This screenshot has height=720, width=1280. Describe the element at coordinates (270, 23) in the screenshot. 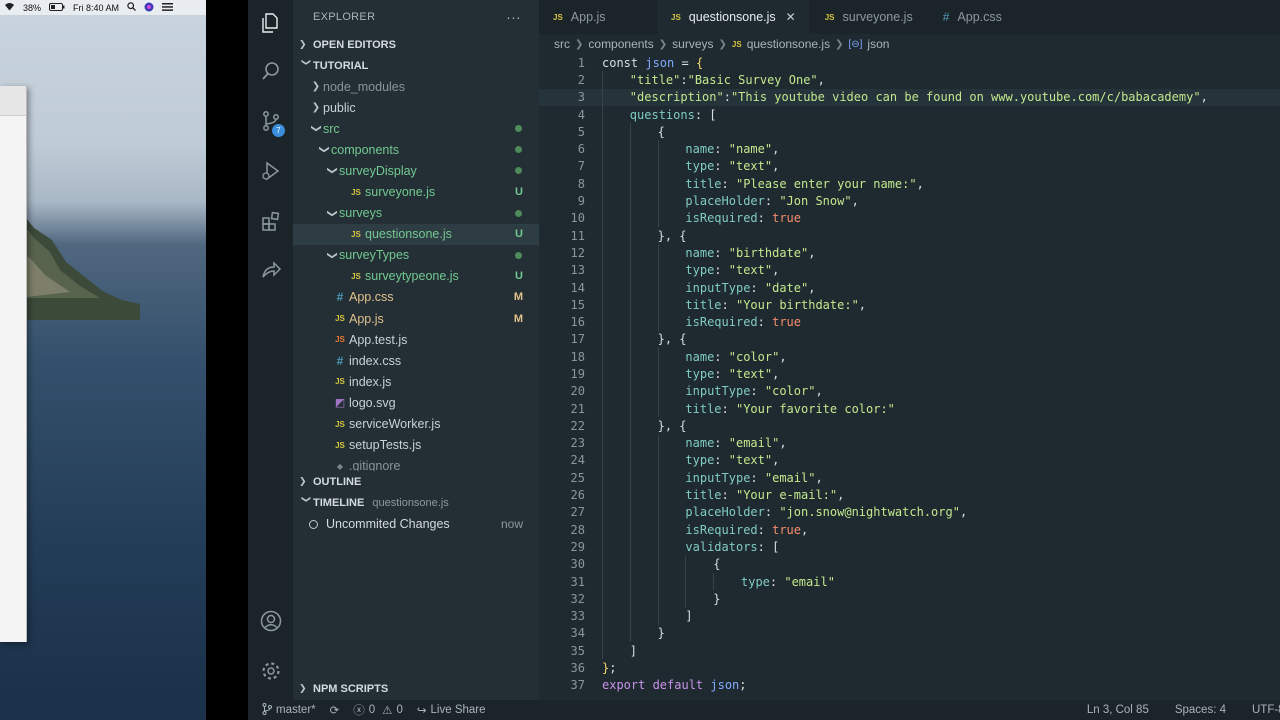

I see `explorer-icon` at that location.